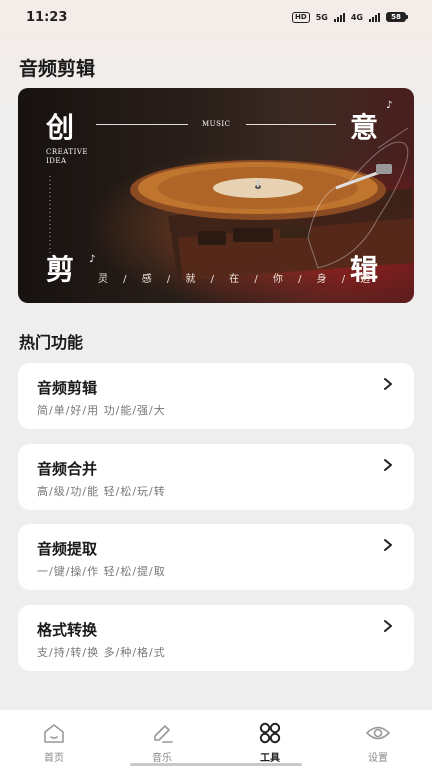 This screenshot has height=768, width=432. What do you see at coordinates (291, 124) in the screenshot?
I see `banner-line-right` at bounding box center [291, 124].